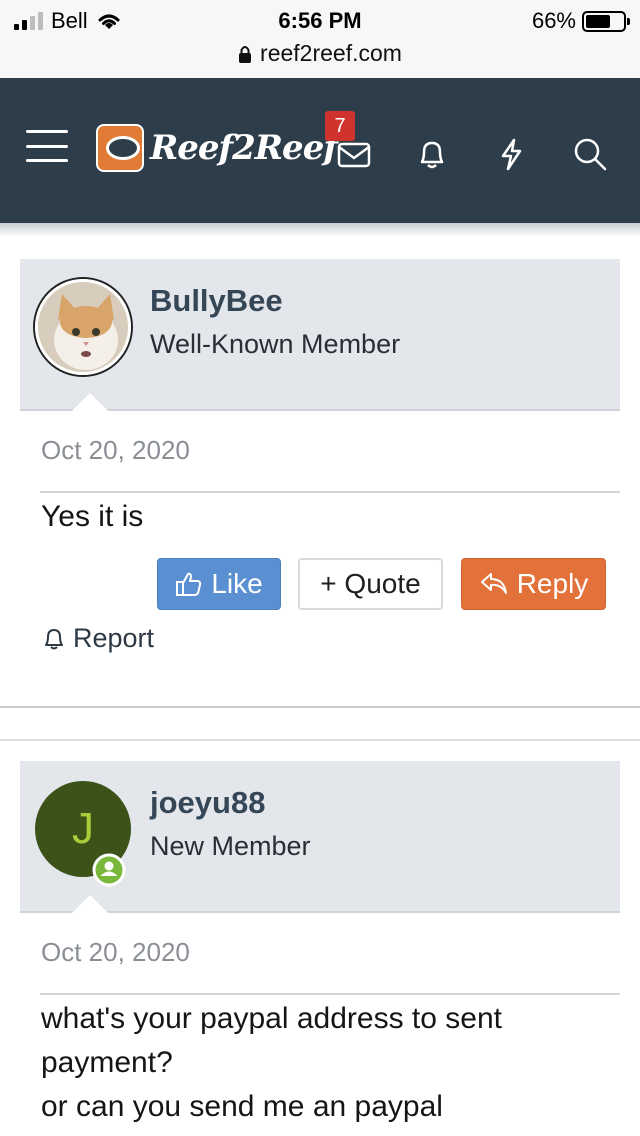 The height and width of the screenshot is (1136, 640). Describe the element at coordinates (242, 1106) in the screenshot. I see `post-body-line: or can you send me an paypal` at that location.